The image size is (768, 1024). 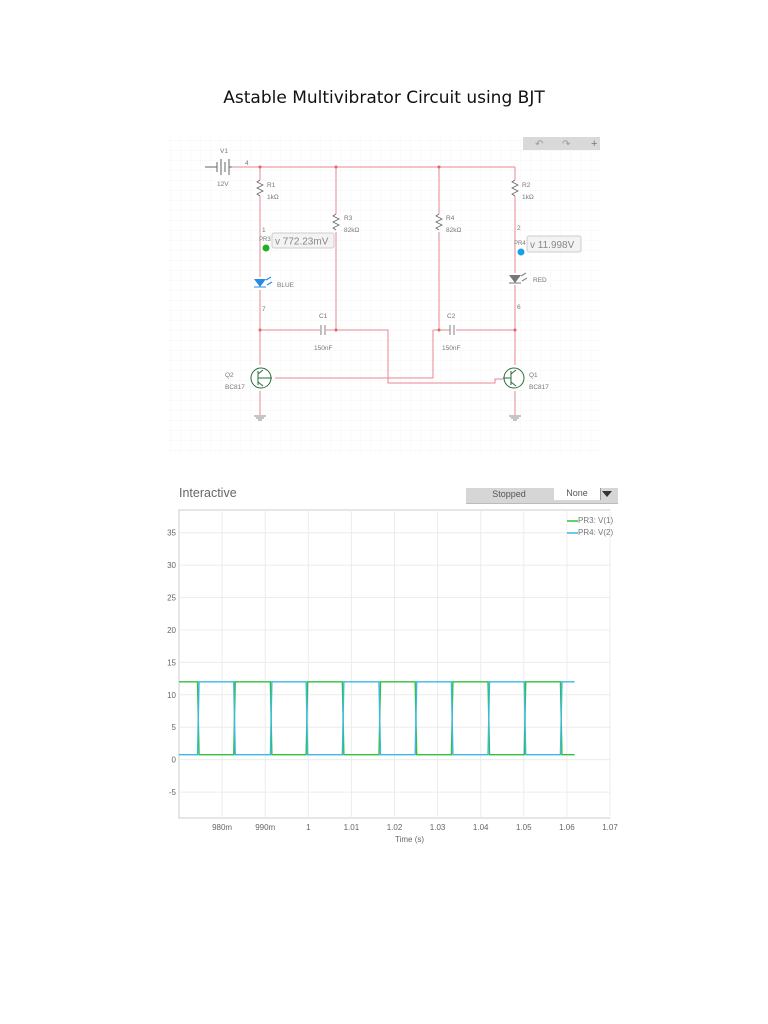 What do you see at coordinates (567, 827) in the screenshot?
I see `x-tick-label: 1.06` at bounding box center [567, 827].